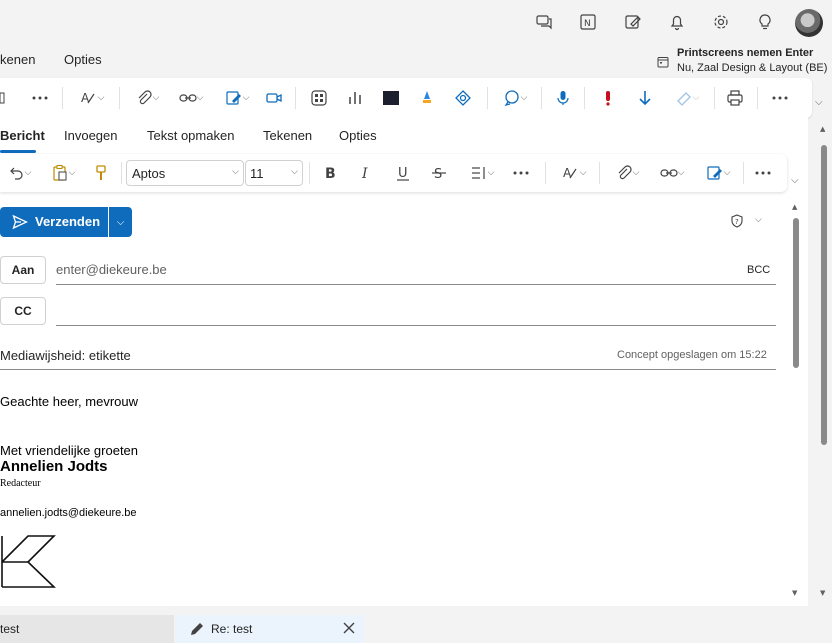 Image resolution: width=832 pixels, height=643 pixels. Describe the element at coordinates (28, 561) in the screenshot. I see `company-logo` at that location.